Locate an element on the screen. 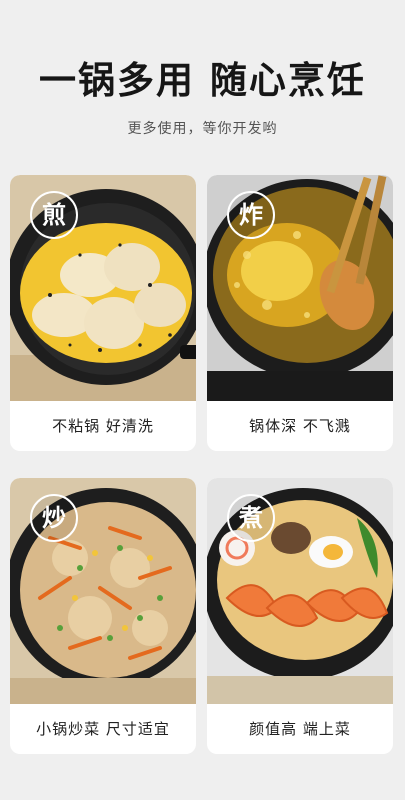 This screenshot has width=405, height=800. photo-dumplings-pan: 煎 is located at coordinates (103, 288).